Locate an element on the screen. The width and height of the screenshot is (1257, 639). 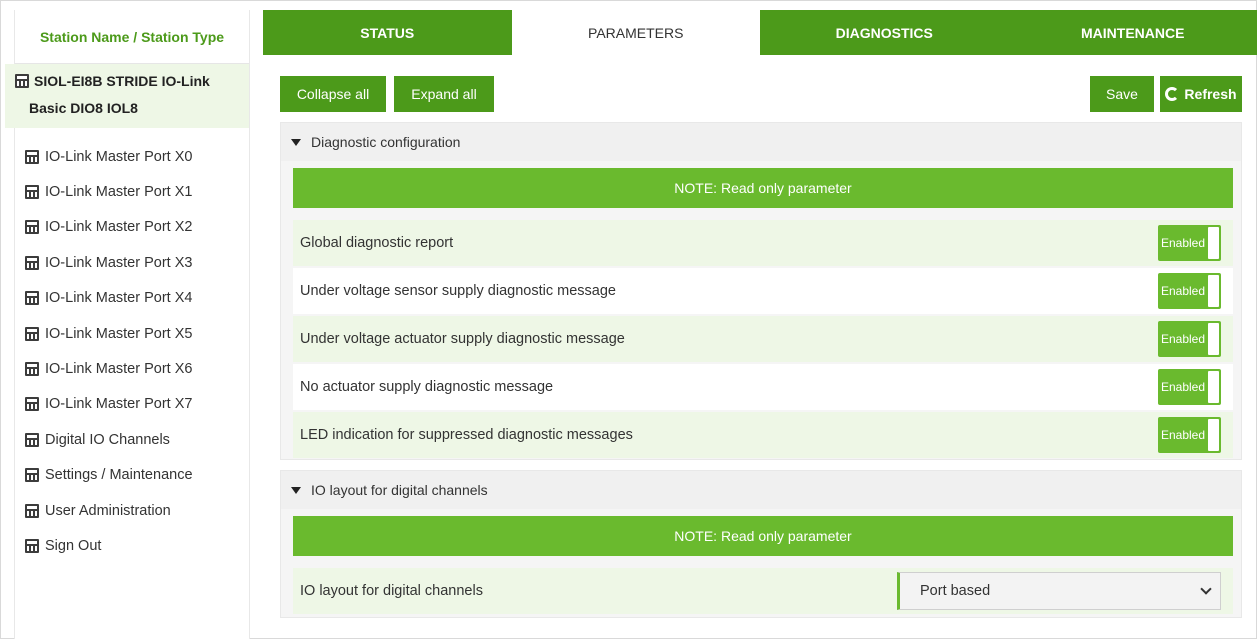
sidebar-item-label: IO-Link Master Port X2 is located at coordinates (119, 227).